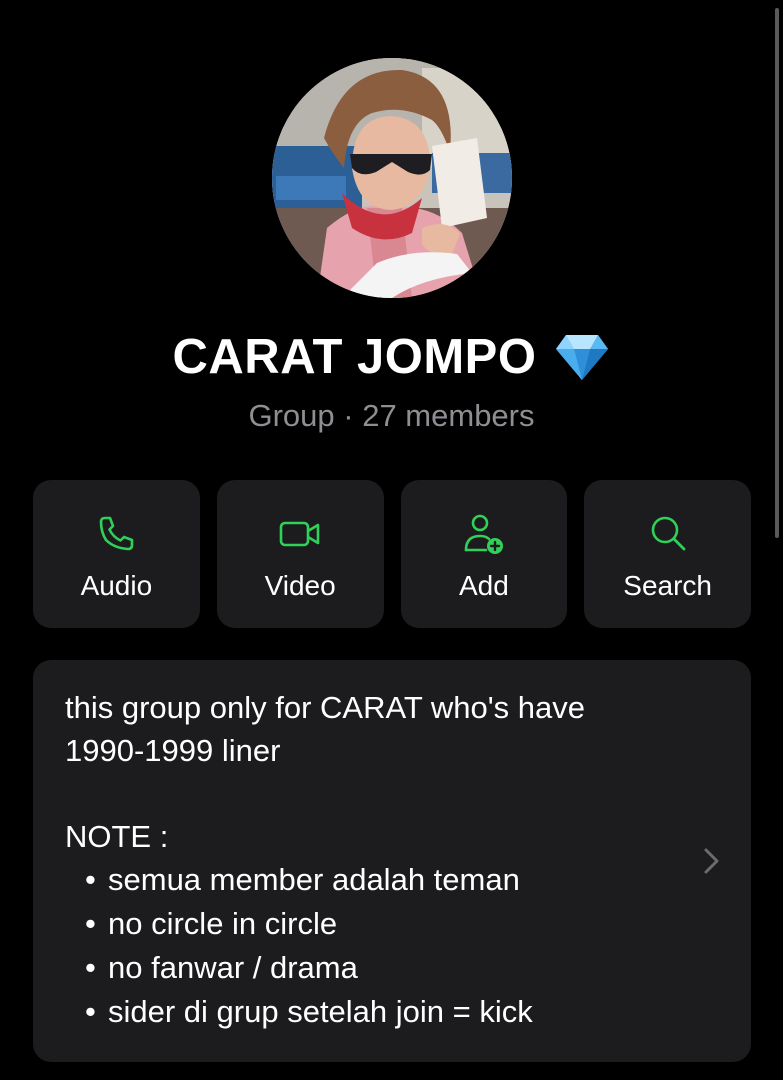  What do you see at coordinates (392, 178) in the screenshot?
I see `group-avatar` at bounding box center [392, 178].